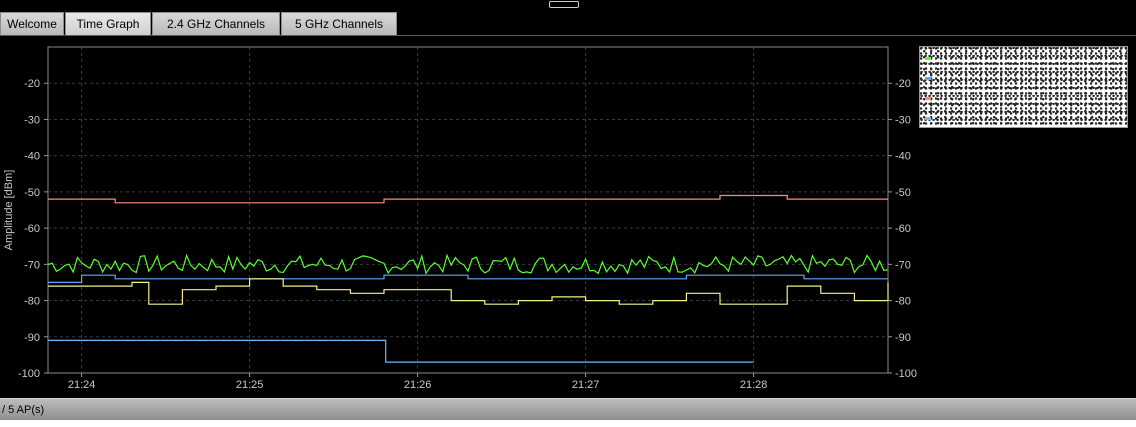  I want to click on tab-welcome: Welcome, so click(32, 23).